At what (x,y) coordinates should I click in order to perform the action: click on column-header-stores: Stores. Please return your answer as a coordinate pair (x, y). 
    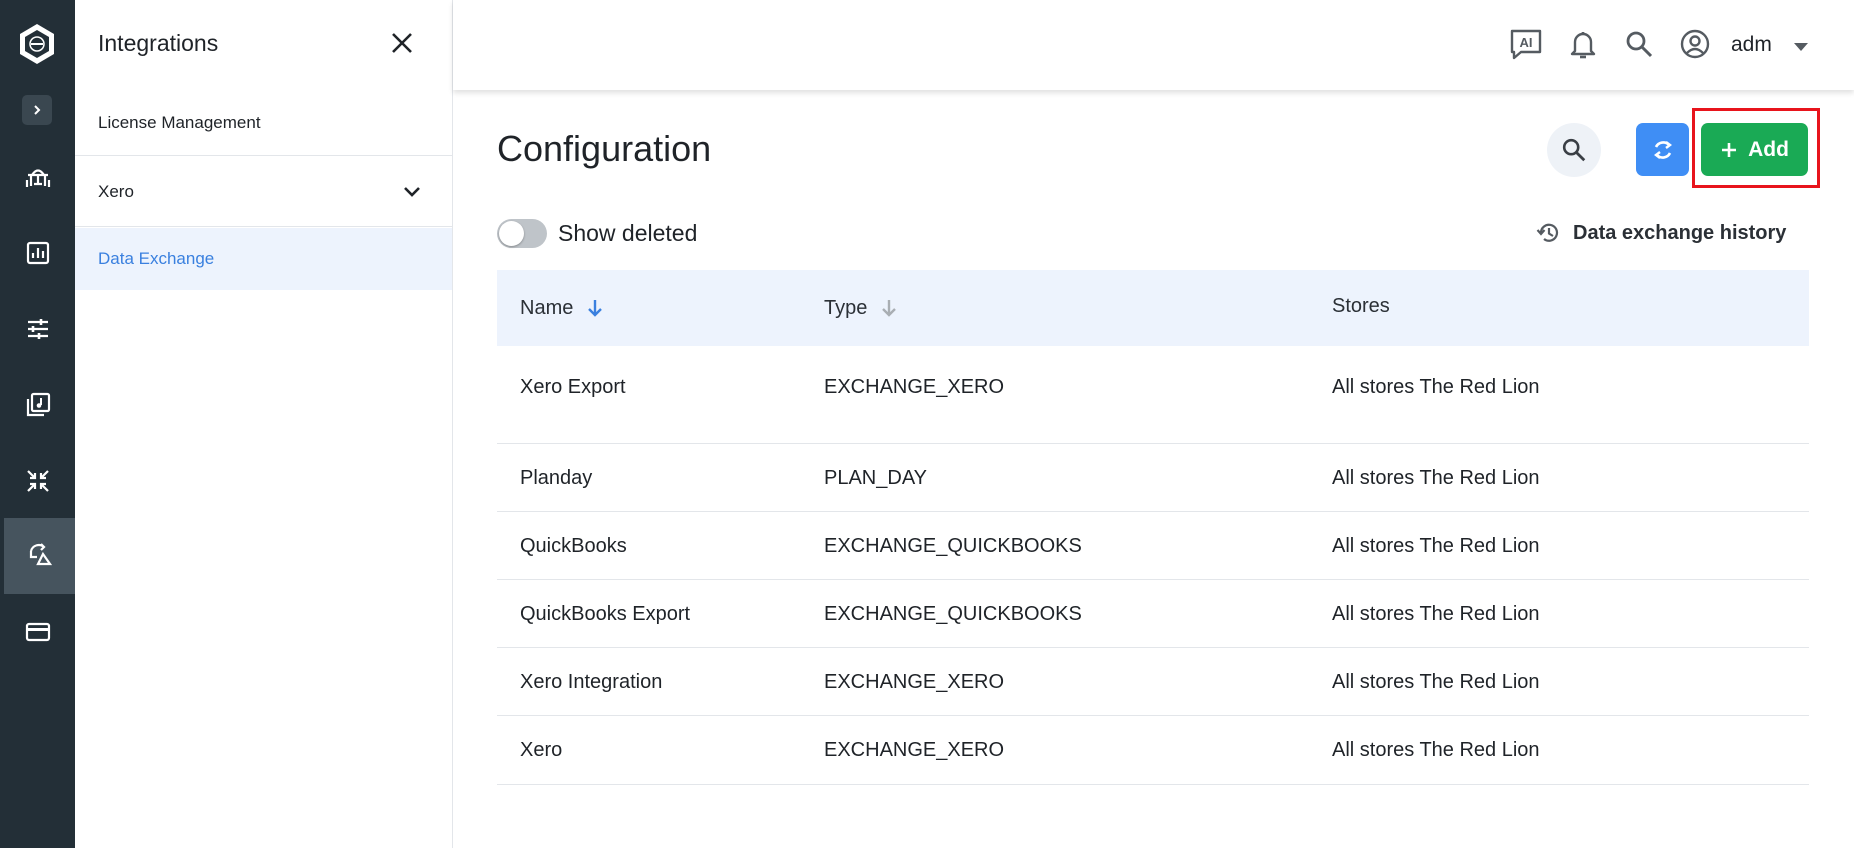
    Looking at the image, I should click on (1361, 306).